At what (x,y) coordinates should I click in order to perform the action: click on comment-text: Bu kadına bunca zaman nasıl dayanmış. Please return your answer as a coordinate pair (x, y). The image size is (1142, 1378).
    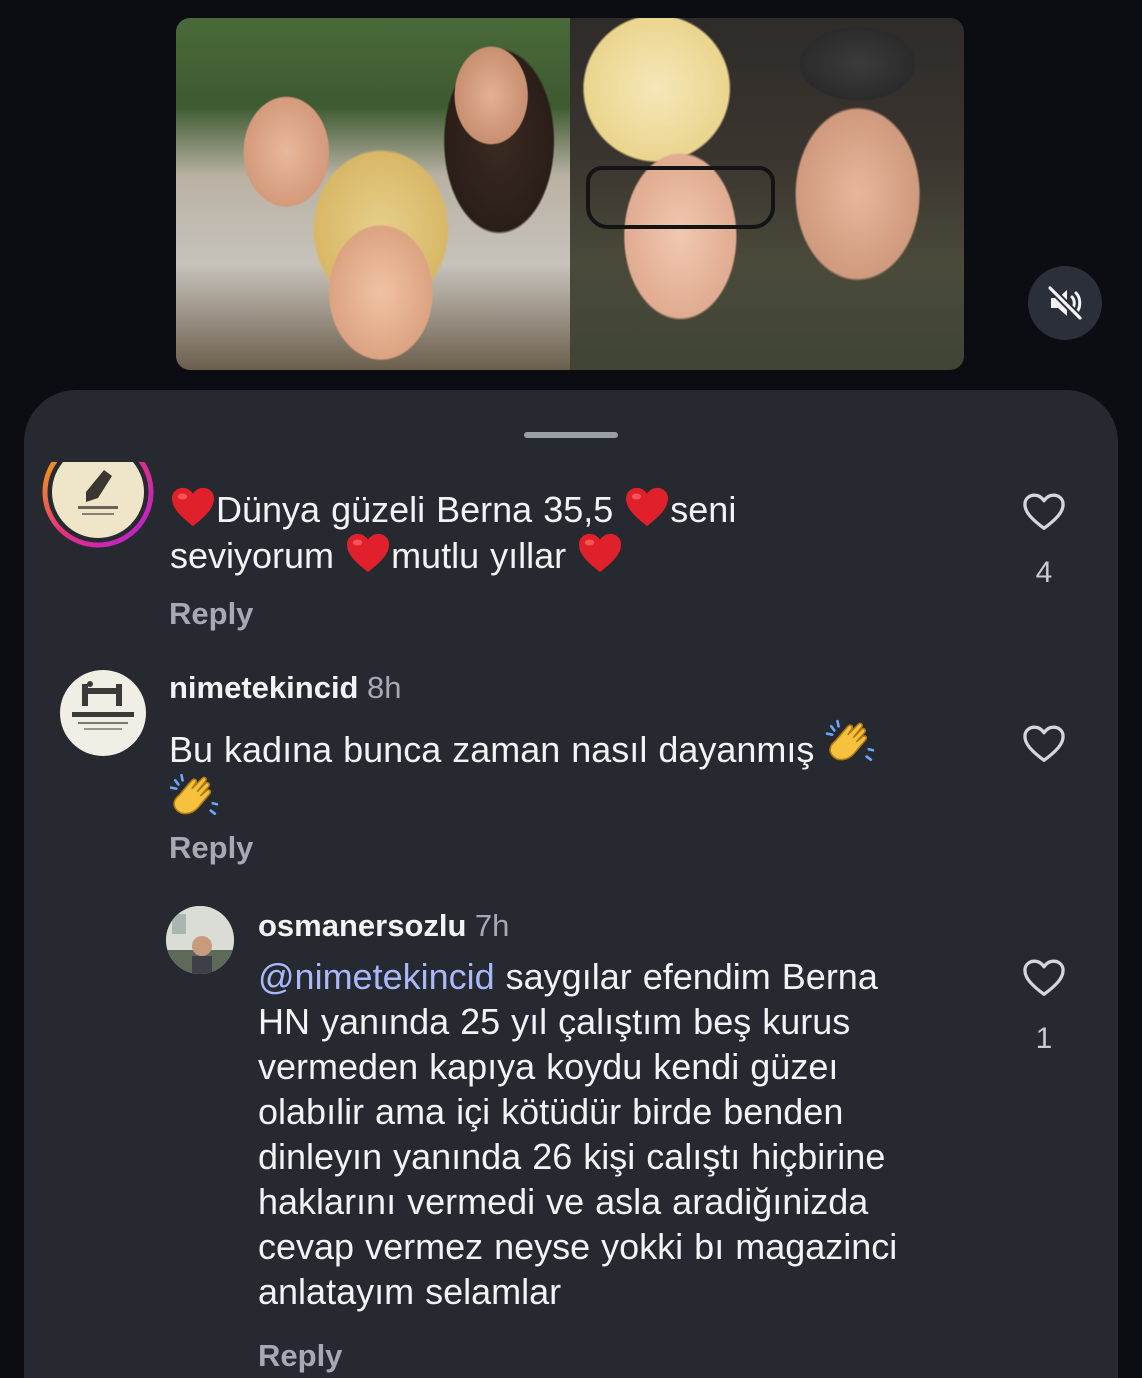
    Looking at the image, I should click on (559, 772).